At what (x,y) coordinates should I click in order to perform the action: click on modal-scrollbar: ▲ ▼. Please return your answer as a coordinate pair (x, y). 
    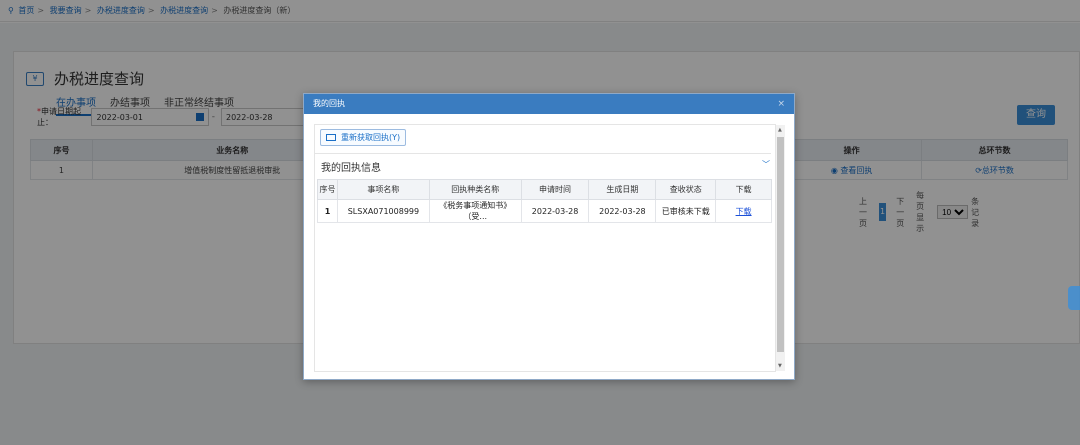
    Looking at the image, I should click on (780, 248).